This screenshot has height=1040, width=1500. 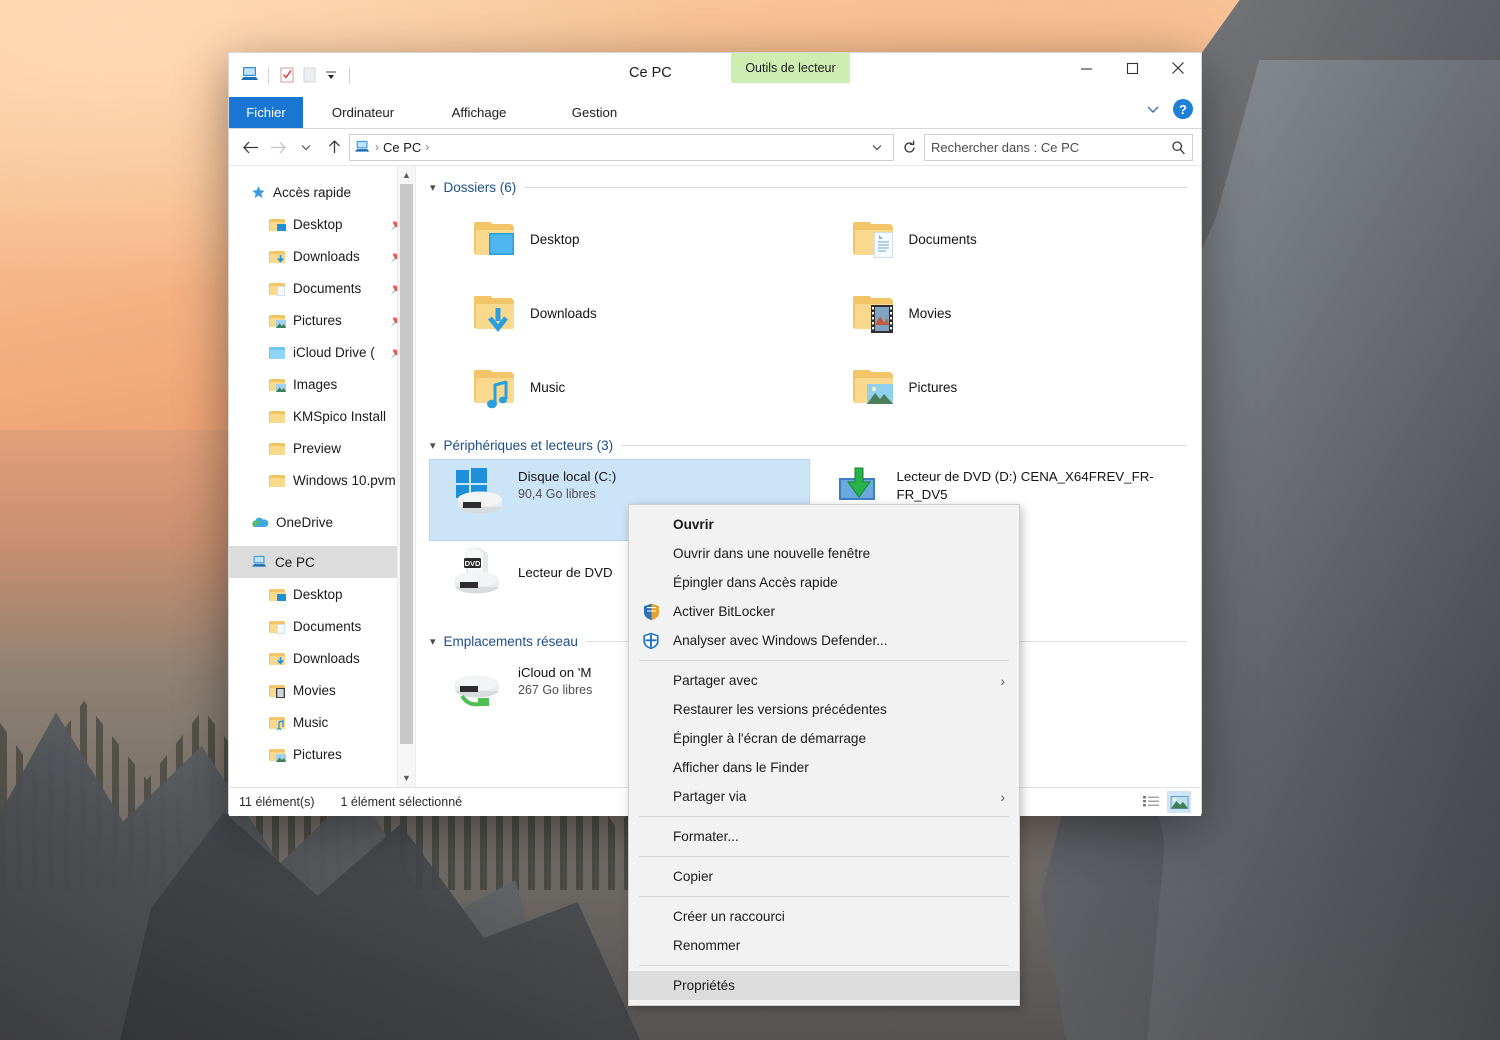 I want to click on sidebar-item-ce-pc-music: Music, so click(x=322, y=722).